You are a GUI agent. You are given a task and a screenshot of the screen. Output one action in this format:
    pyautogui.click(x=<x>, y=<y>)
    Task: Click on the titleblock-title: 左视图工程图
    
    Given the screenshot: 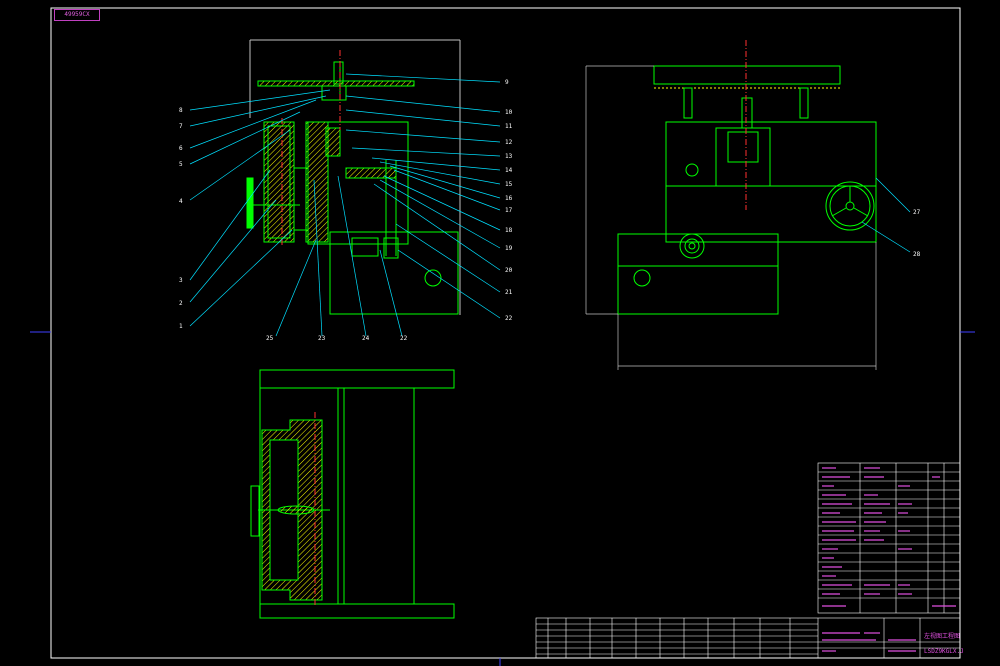 What is the action you would take?
    pyautogui.click(x=942, y=636)
    